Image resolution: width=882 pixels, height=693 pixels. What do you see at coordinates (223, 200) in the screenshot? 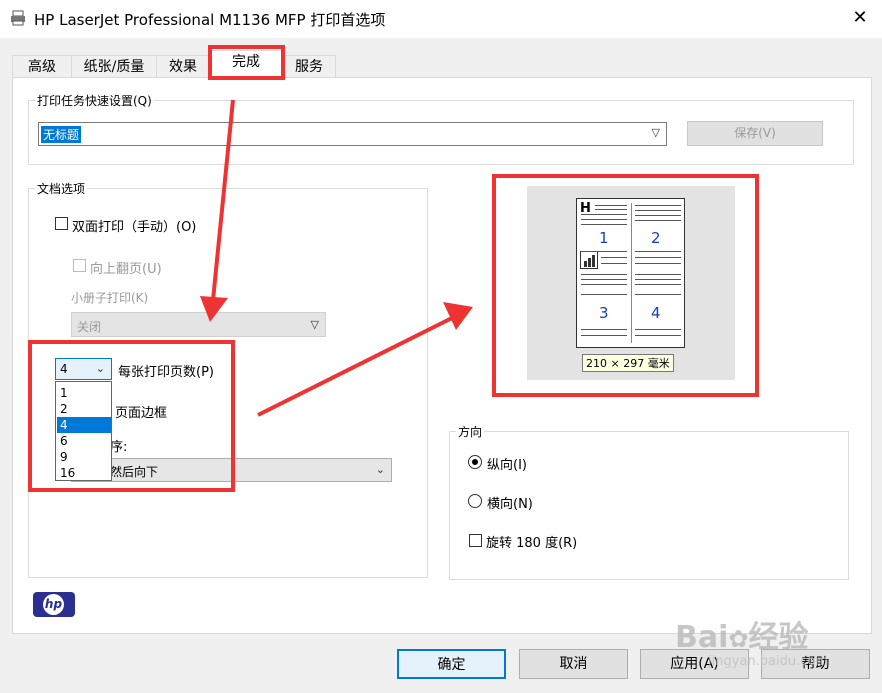
I see `arrow-shaft-down` at bounding box center [223, 200].